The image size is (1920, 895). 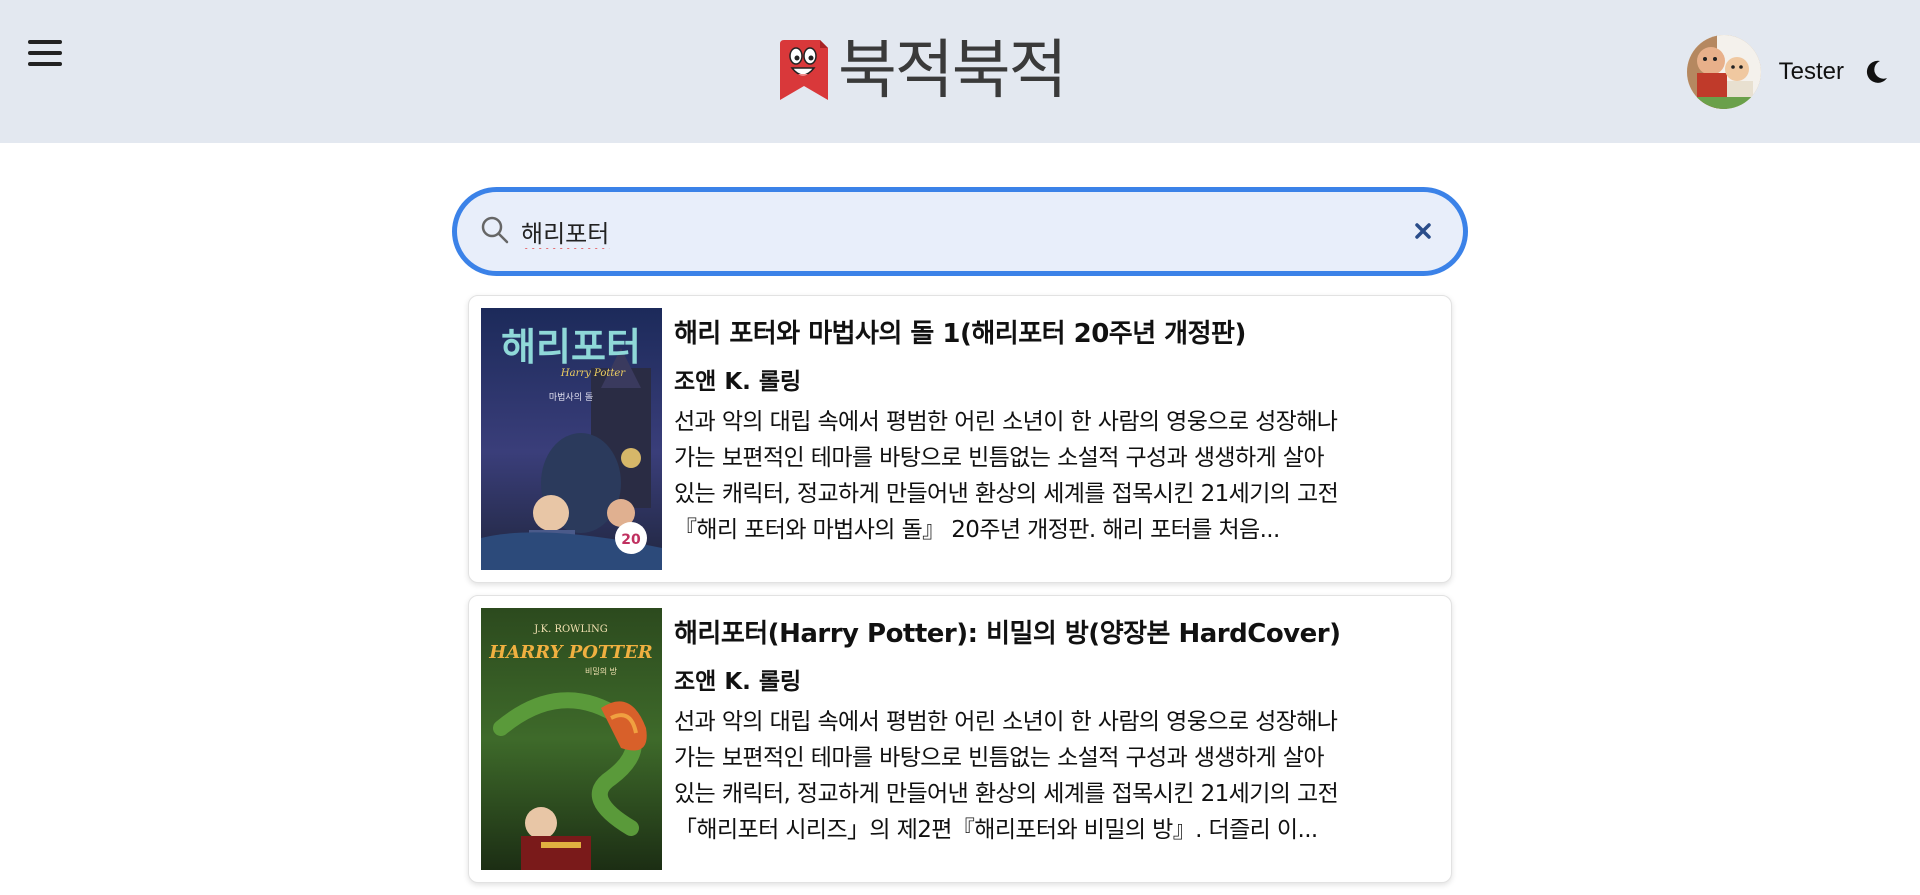 I want to click on search-icon, so click(x=495, y=230).